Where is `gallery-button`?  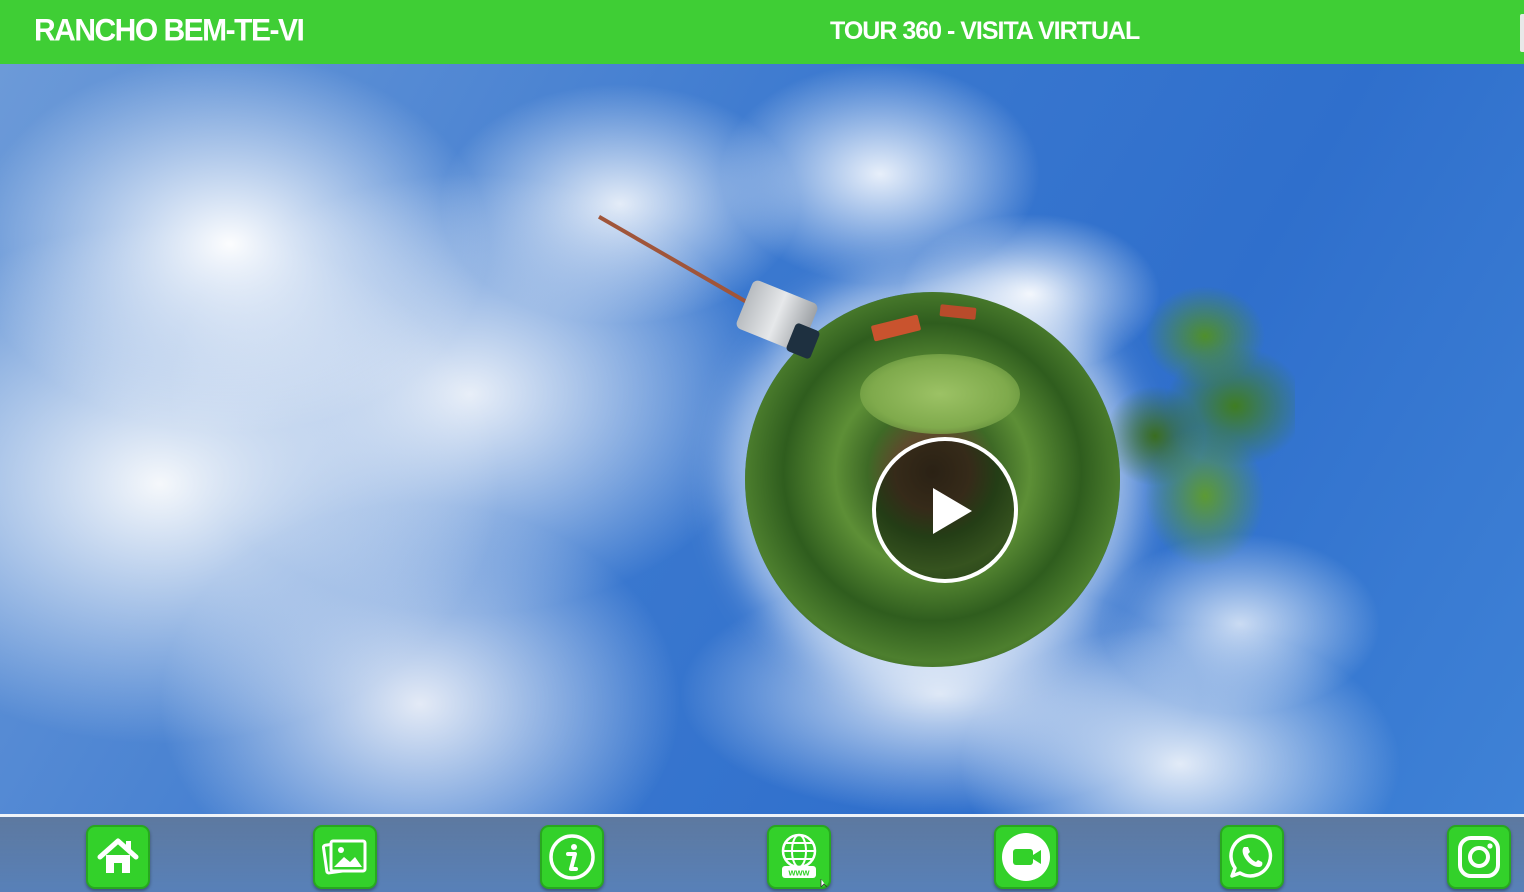 gallery-button is located at coordinates (345, 857).